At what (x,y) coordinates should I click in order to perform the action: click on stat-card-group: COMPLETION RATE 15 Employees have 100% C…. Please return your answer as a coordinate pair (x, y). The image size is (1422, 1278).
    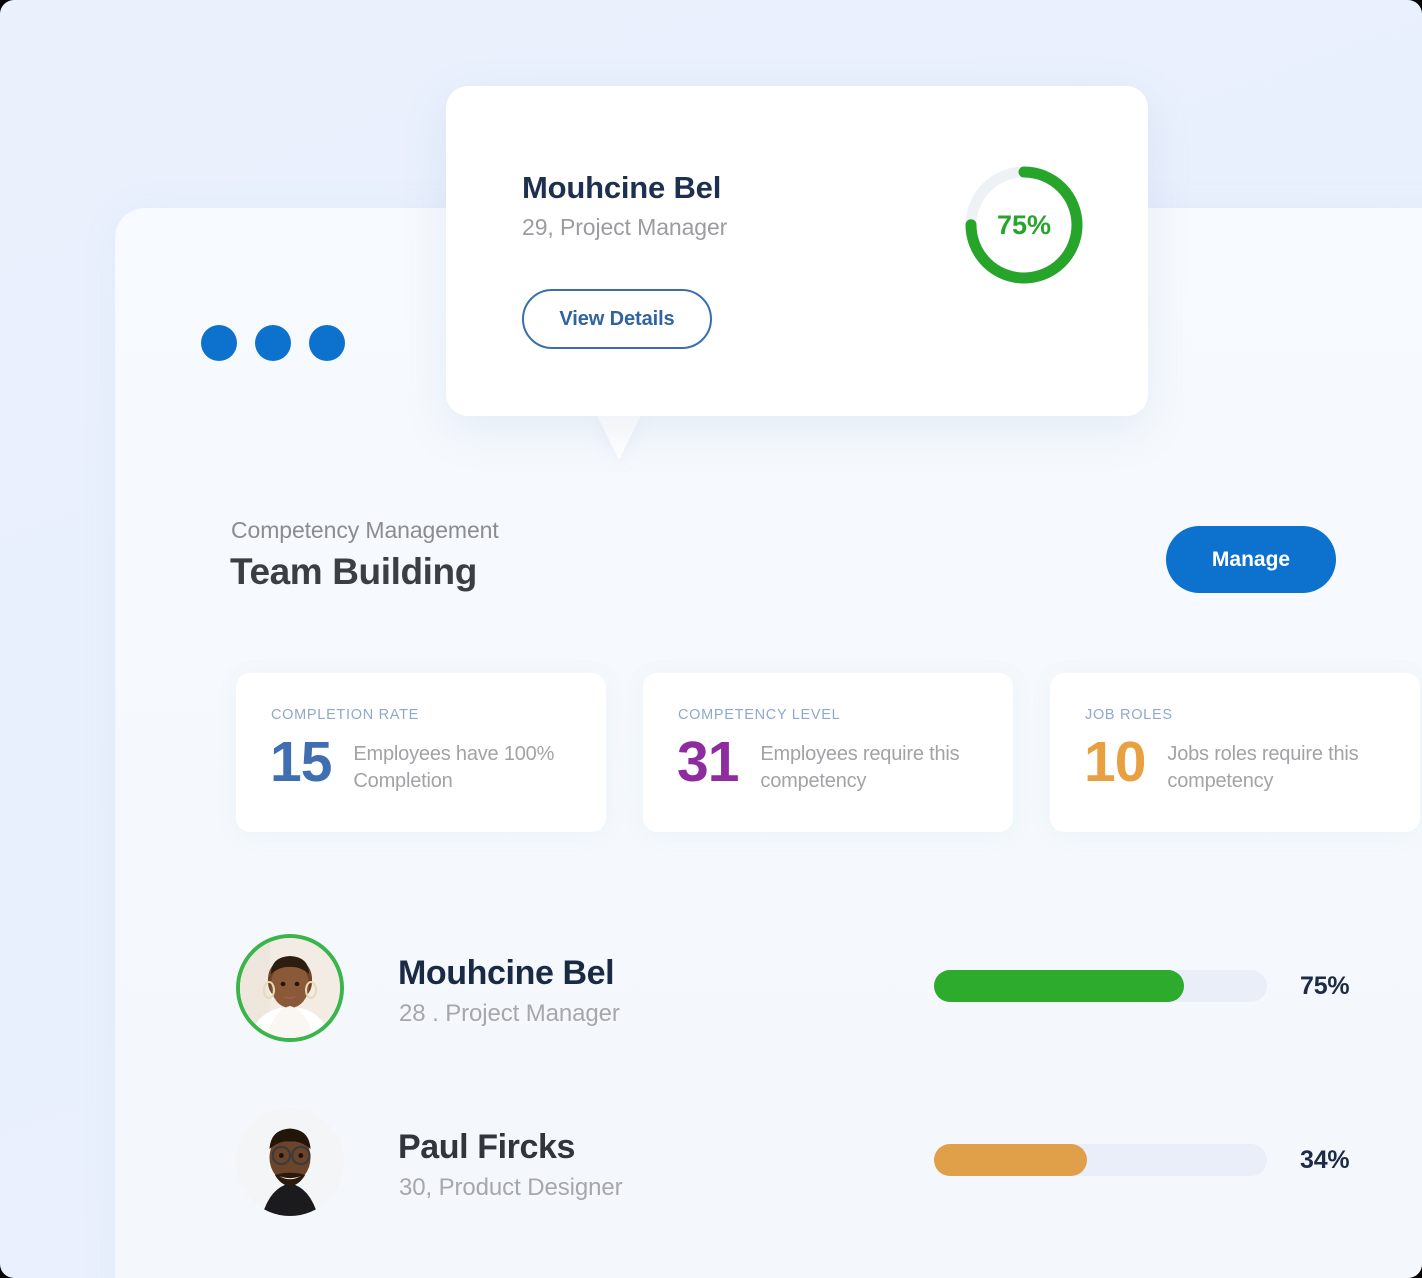
    Looking at the image, I should click on (828, 752).